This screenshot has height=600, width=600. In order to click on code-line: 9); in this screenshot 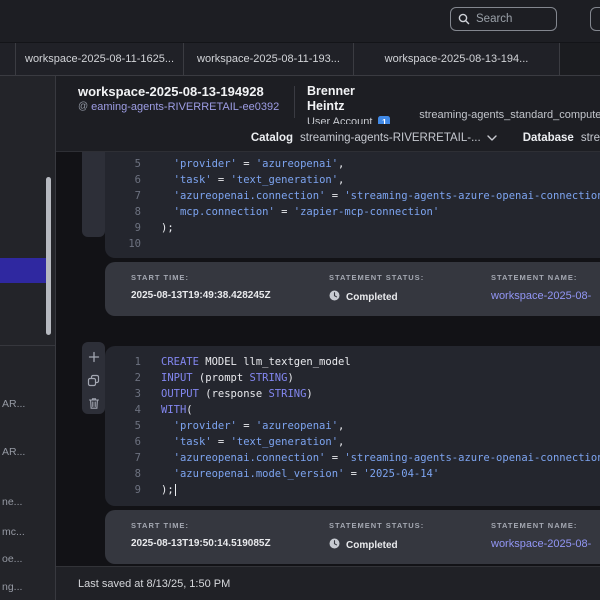, I will do `click(362, 228)`.